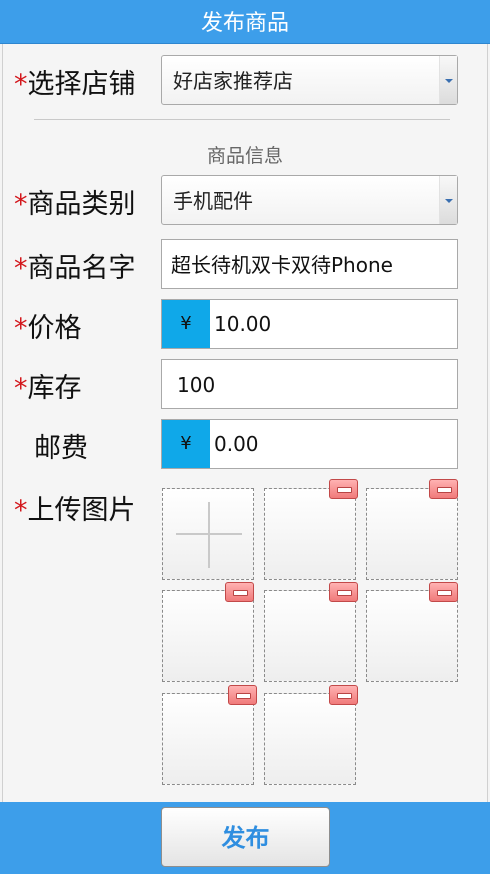  Describe the element at coordinates (75, 510) in the screenshot. I see `images-label: *上传图片` at that location.